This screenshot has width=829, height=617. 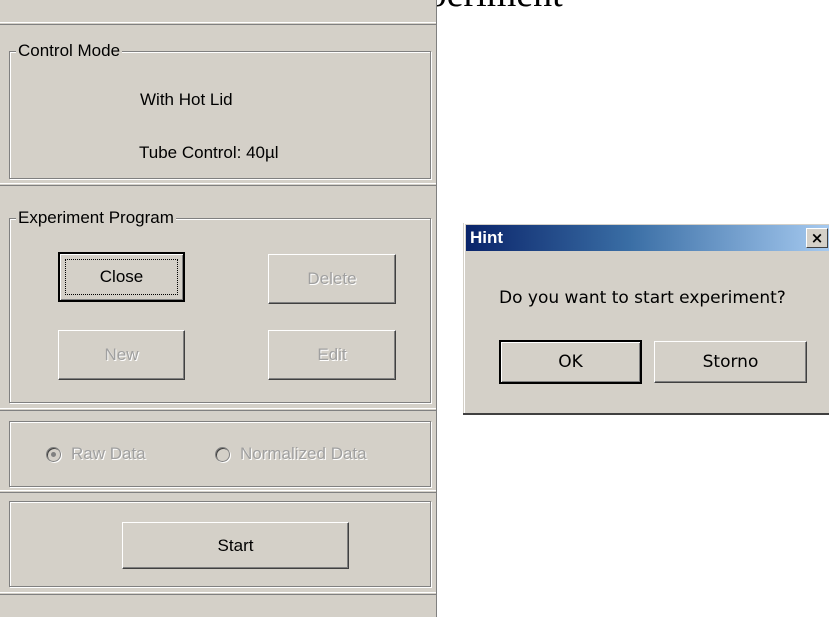 I want to click on delete-program-label: Delete, so click(x=332, y=278).